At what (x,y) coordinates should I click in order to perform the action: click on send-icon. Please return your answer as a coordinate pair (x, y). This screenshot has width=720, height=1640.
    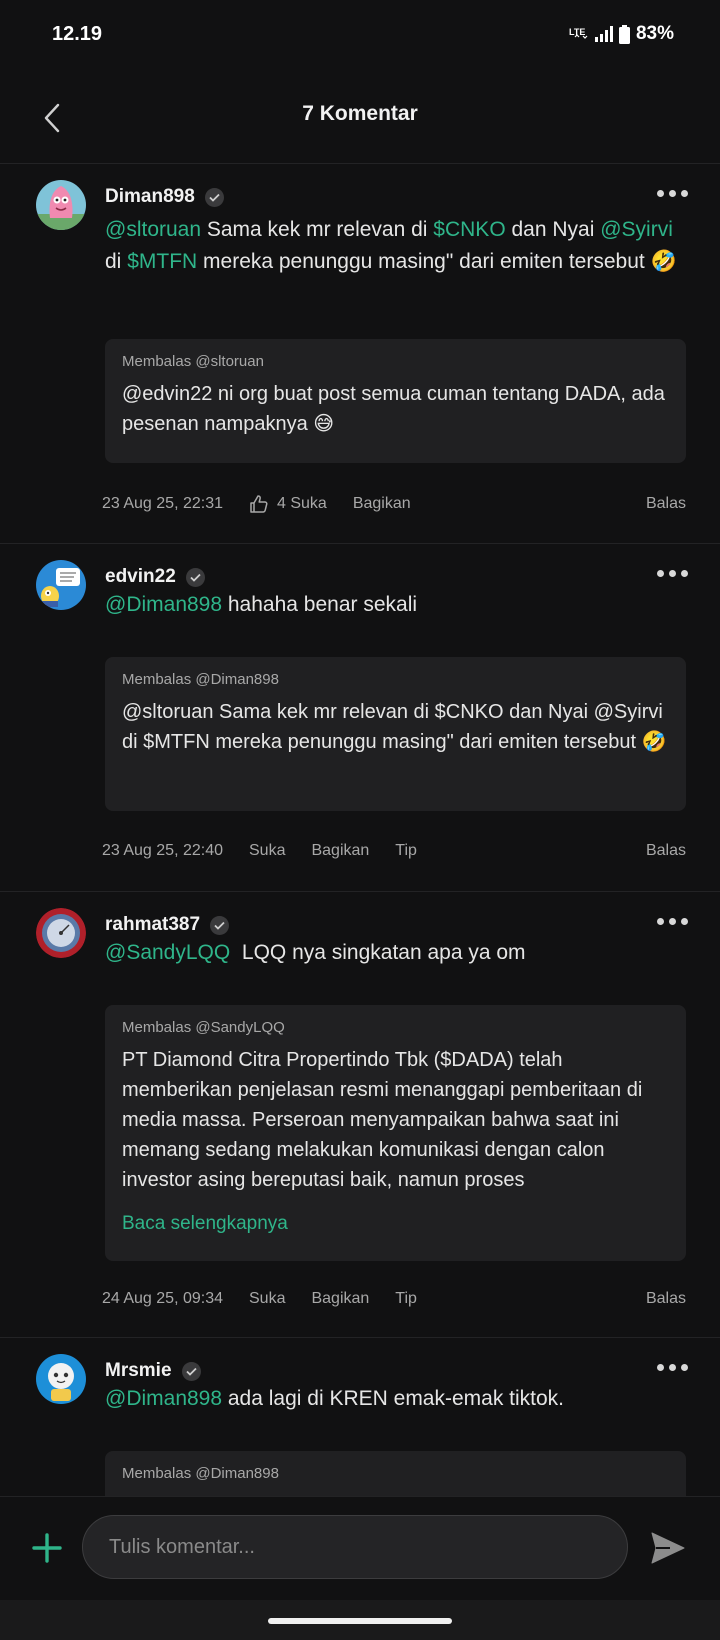
    Looking at the image, I should click on (668, 1548).